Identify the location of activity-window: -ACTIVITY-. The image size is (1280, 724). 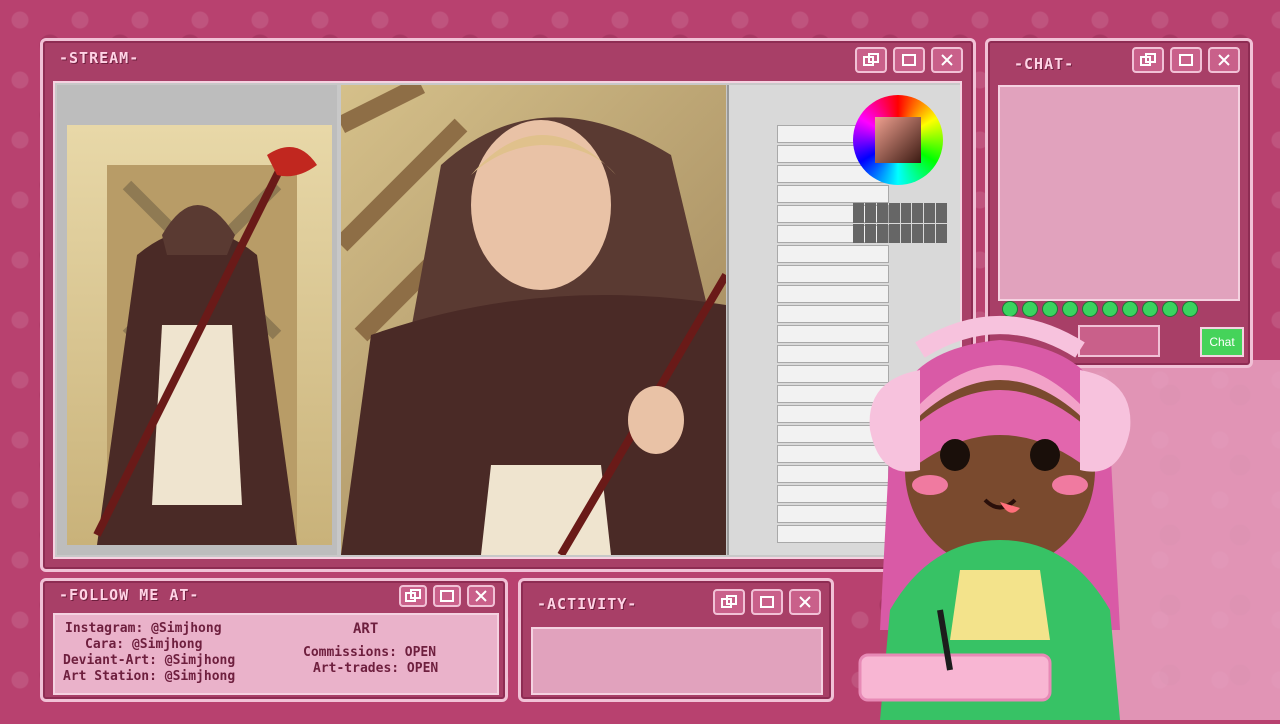
(676, 640).